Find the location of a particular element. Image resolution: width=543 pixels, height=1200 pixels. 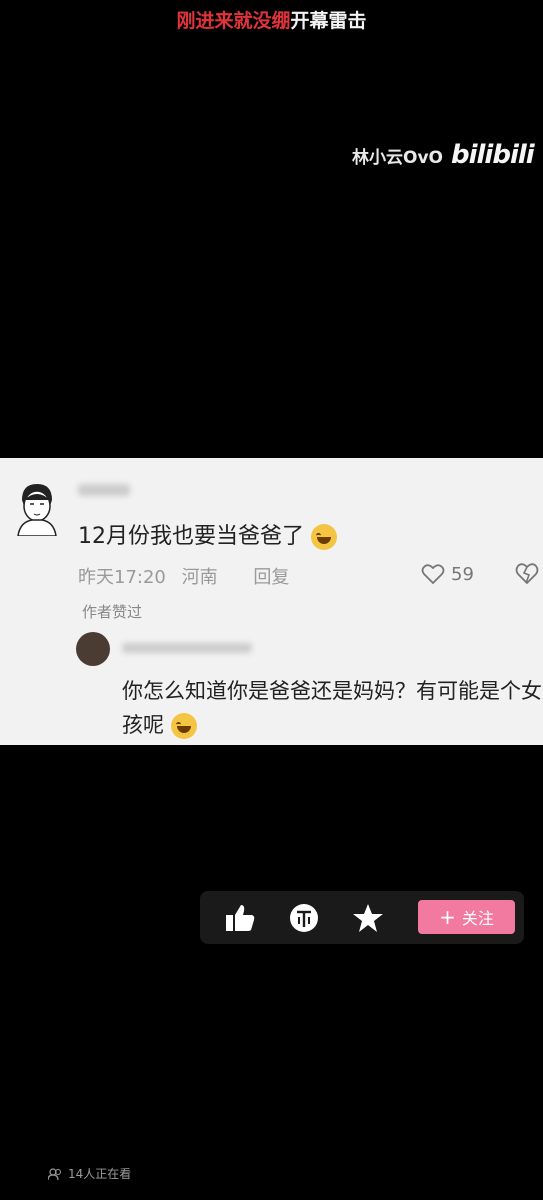

like-count: 59 is located at coordinates (447, 574).